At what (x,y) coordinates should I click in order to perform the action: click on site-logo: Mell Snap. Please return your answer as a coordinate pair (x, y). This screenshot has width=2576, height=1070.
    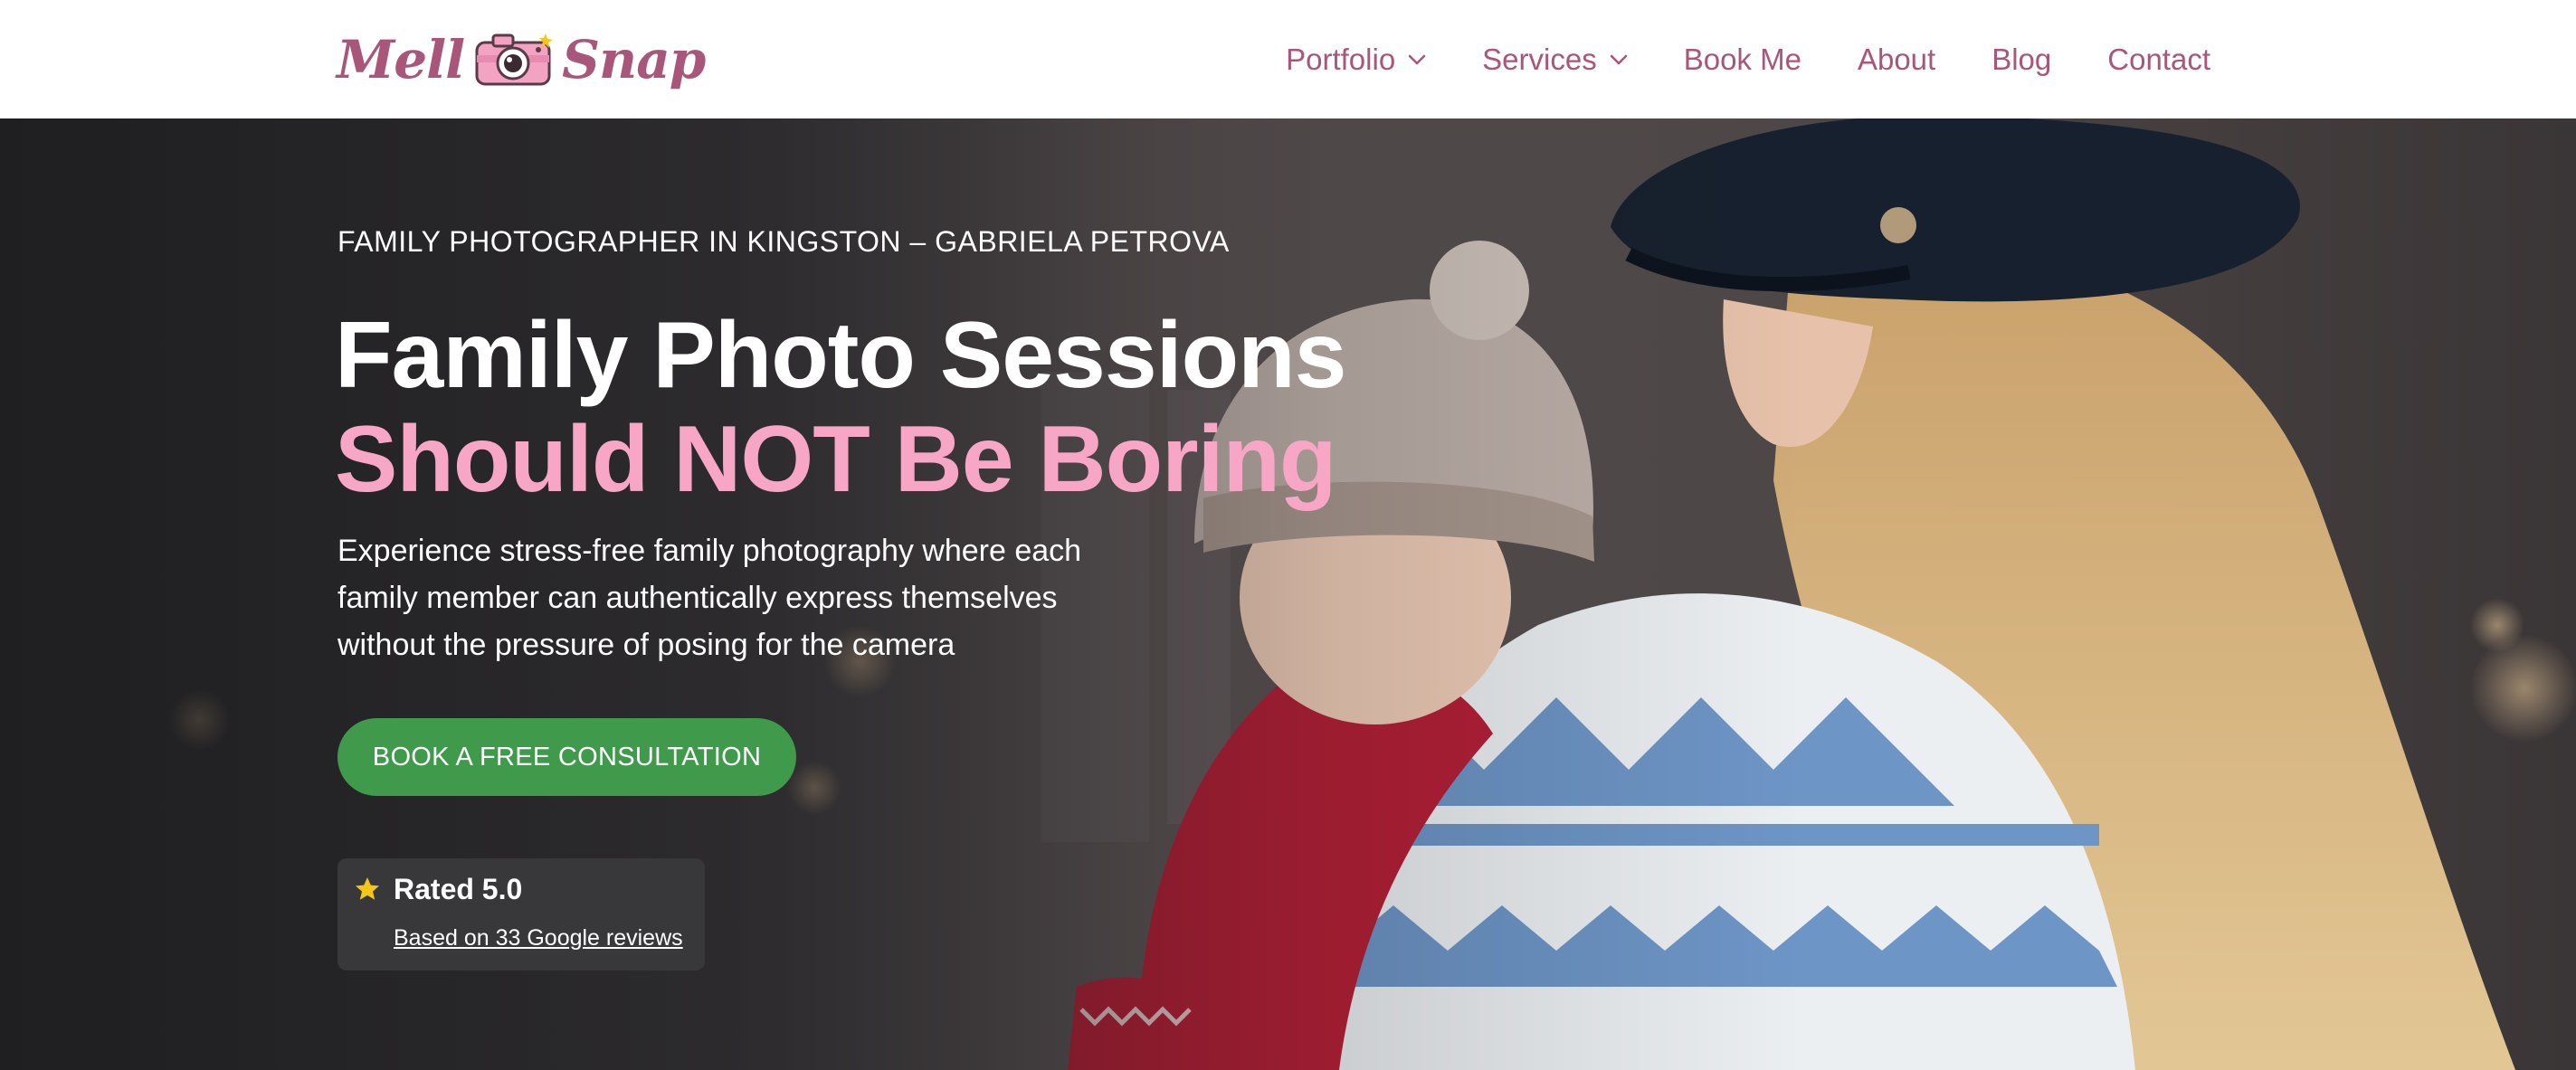
    Looking at the image, I should click on (521, 60).